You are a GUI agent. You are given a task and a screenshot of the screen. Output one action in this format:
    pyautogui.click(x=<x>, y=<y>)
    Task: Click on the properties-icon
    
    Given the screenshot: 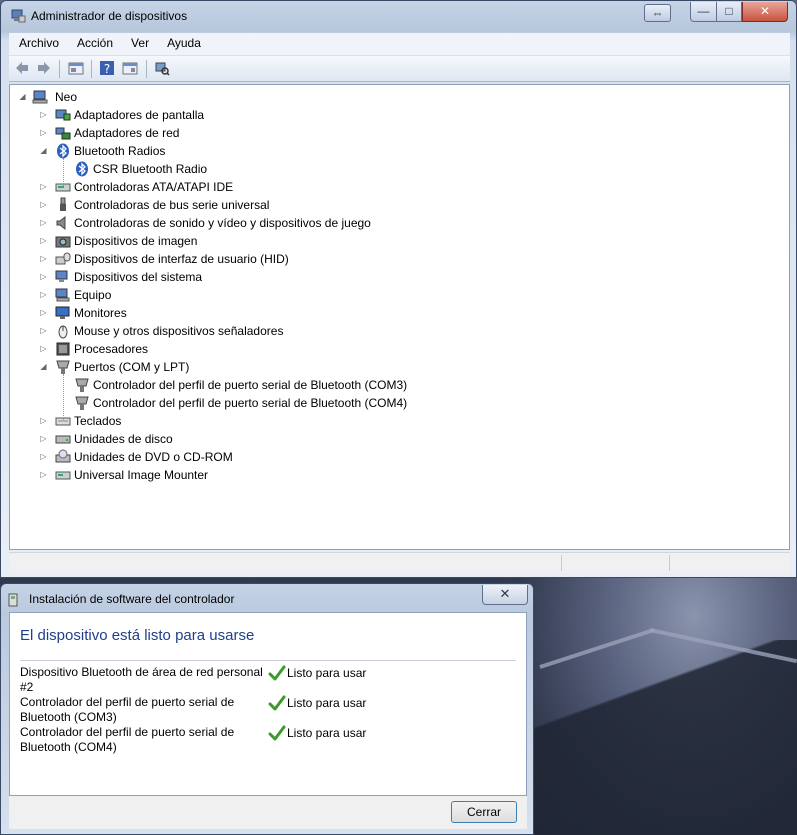 What is the action you would take?
    pyautogui.click(x=76, y=68)
    